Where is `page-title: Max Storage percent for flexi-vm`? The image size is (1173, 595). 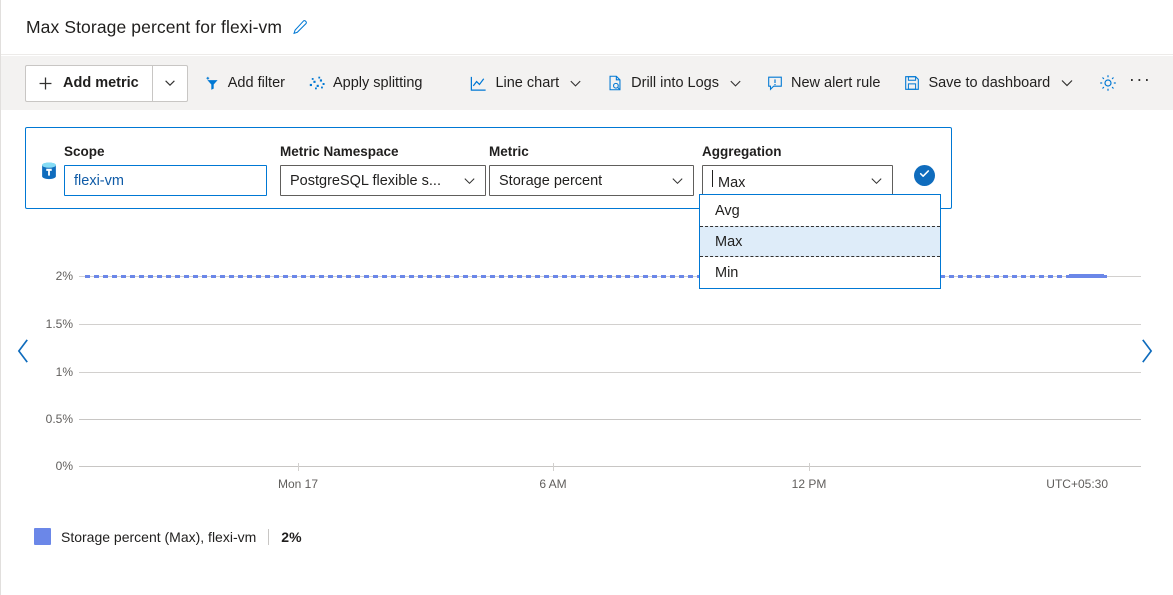
page-title: Max Storage percent for flexi-vm is located at coordinates (154, 26).